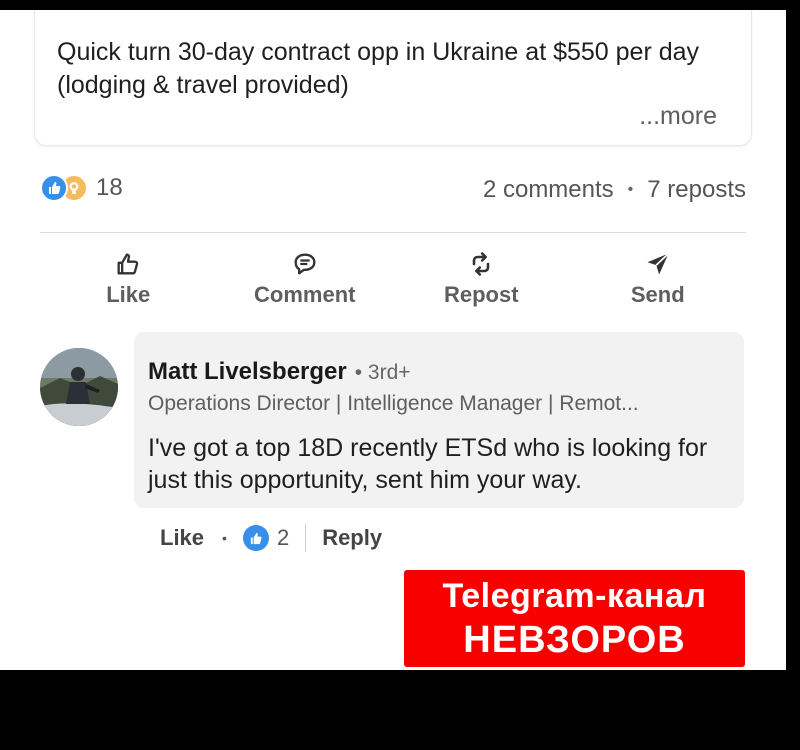  Describe the element at coordinates (128, 294) in the screenshot. I see `like-label: Like` at that location.